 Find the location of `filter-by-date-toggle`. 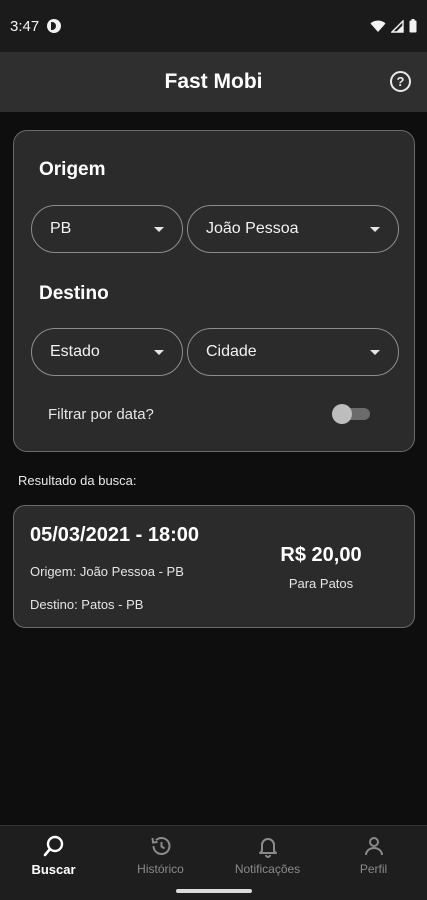

filter-by-date-toggle is located at coordinates (351, 414).